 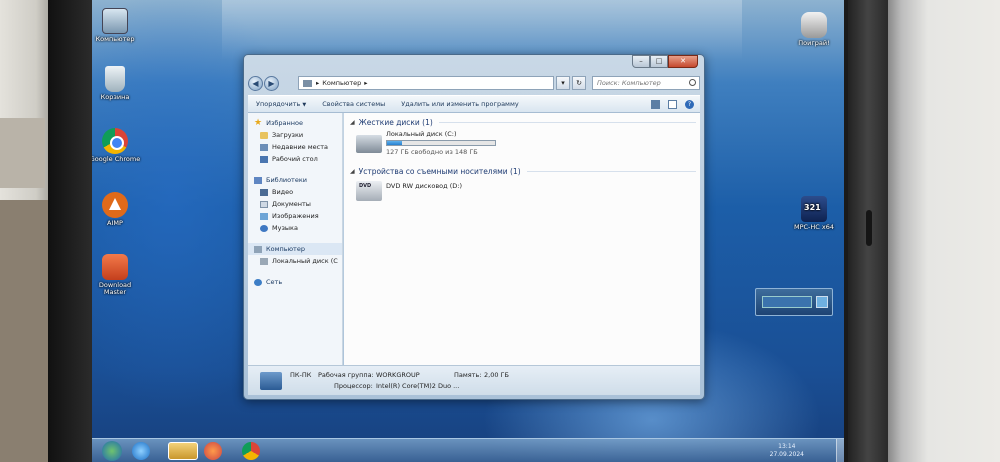 What do you see at coordinates (301, 375) in the screenshot?
I see `pc-name: ПК-ПК` at bounding box center [301, 375].